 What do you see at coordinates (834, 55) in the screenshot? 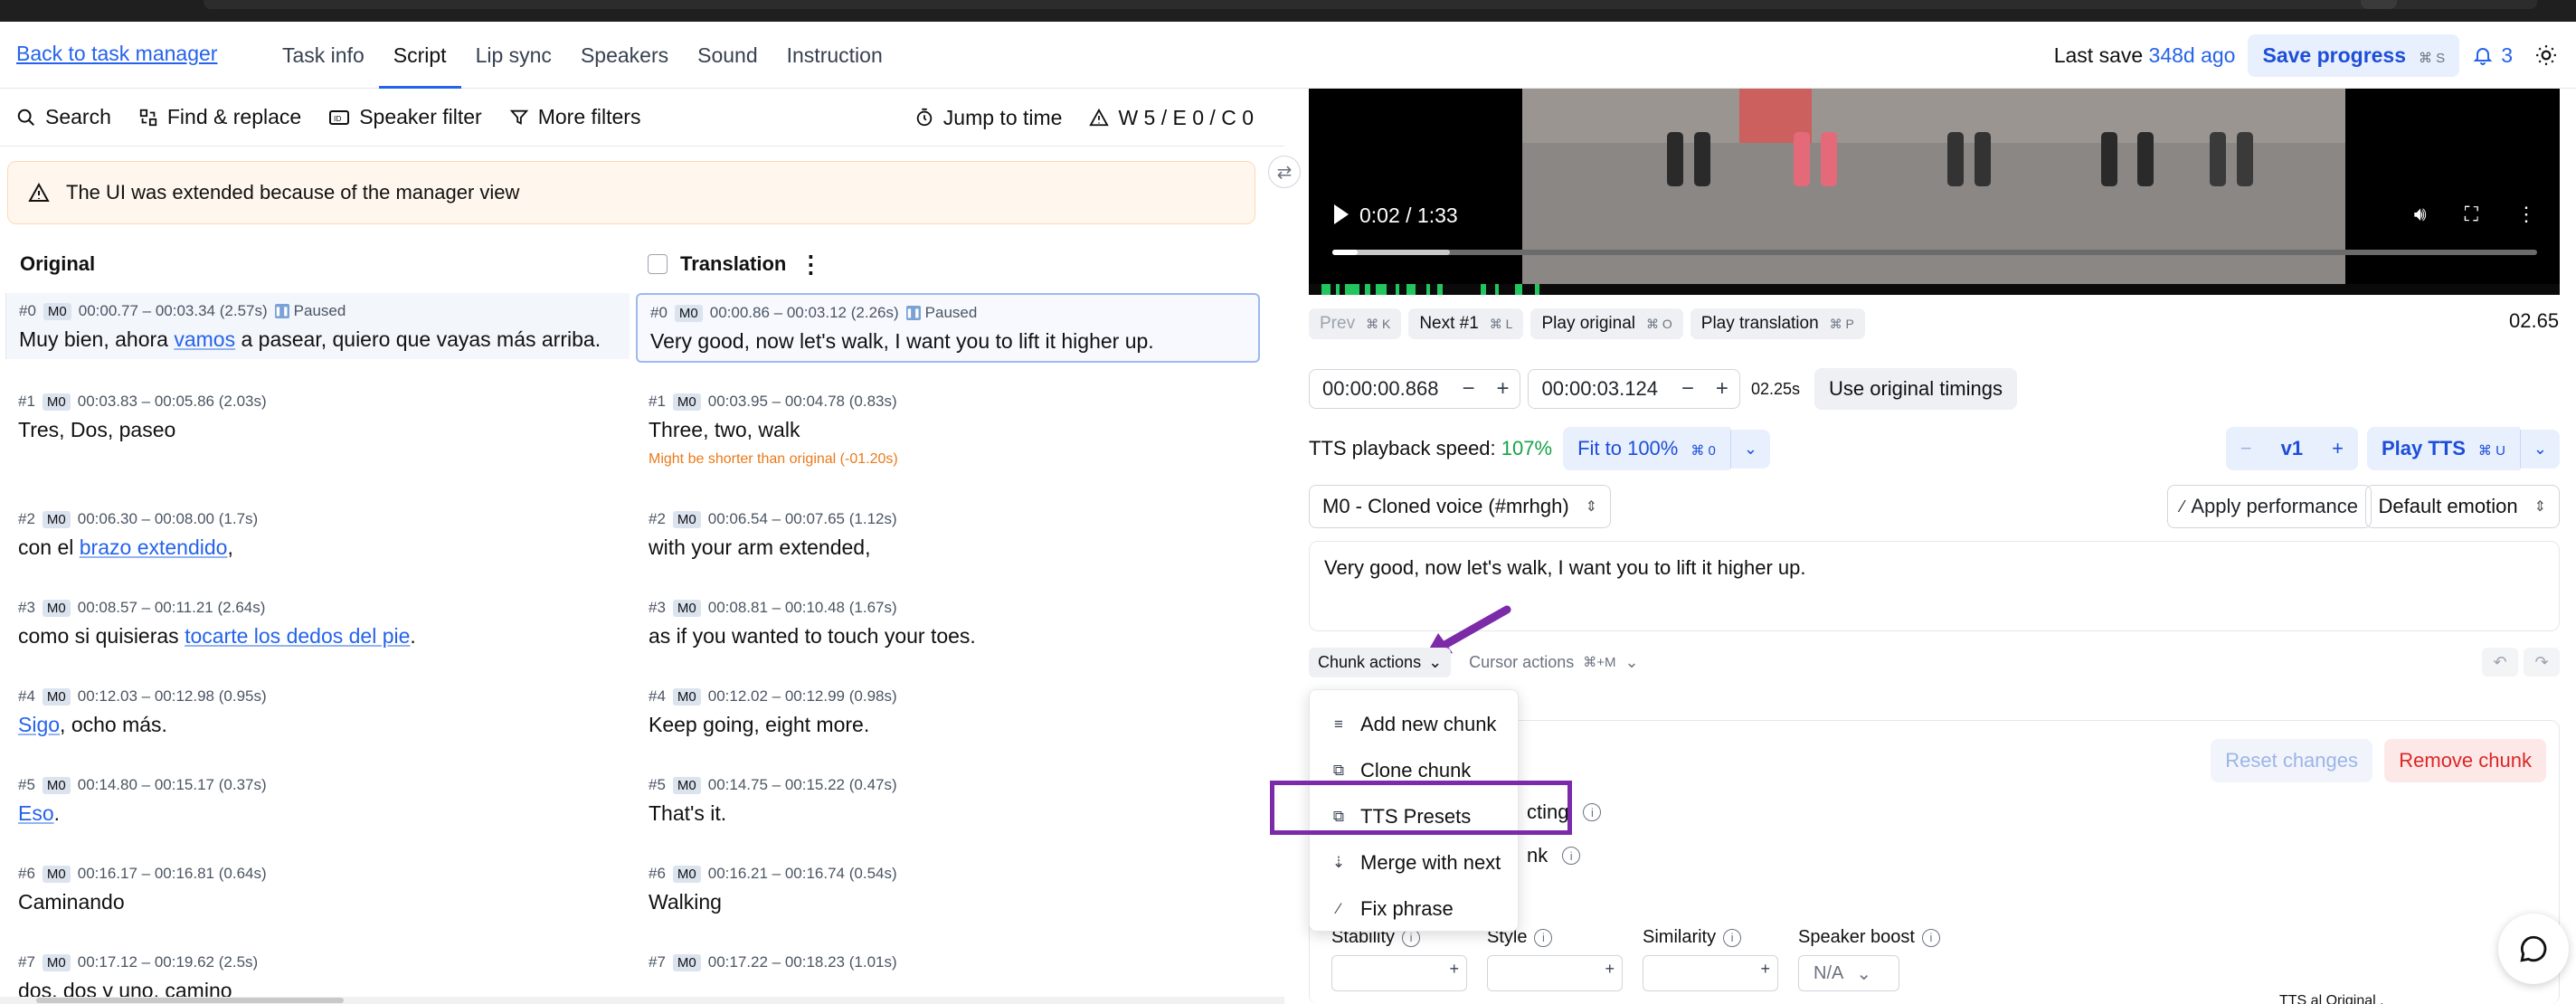
I see `tab-instruction: Instruction` at bounding box center [834, 55].